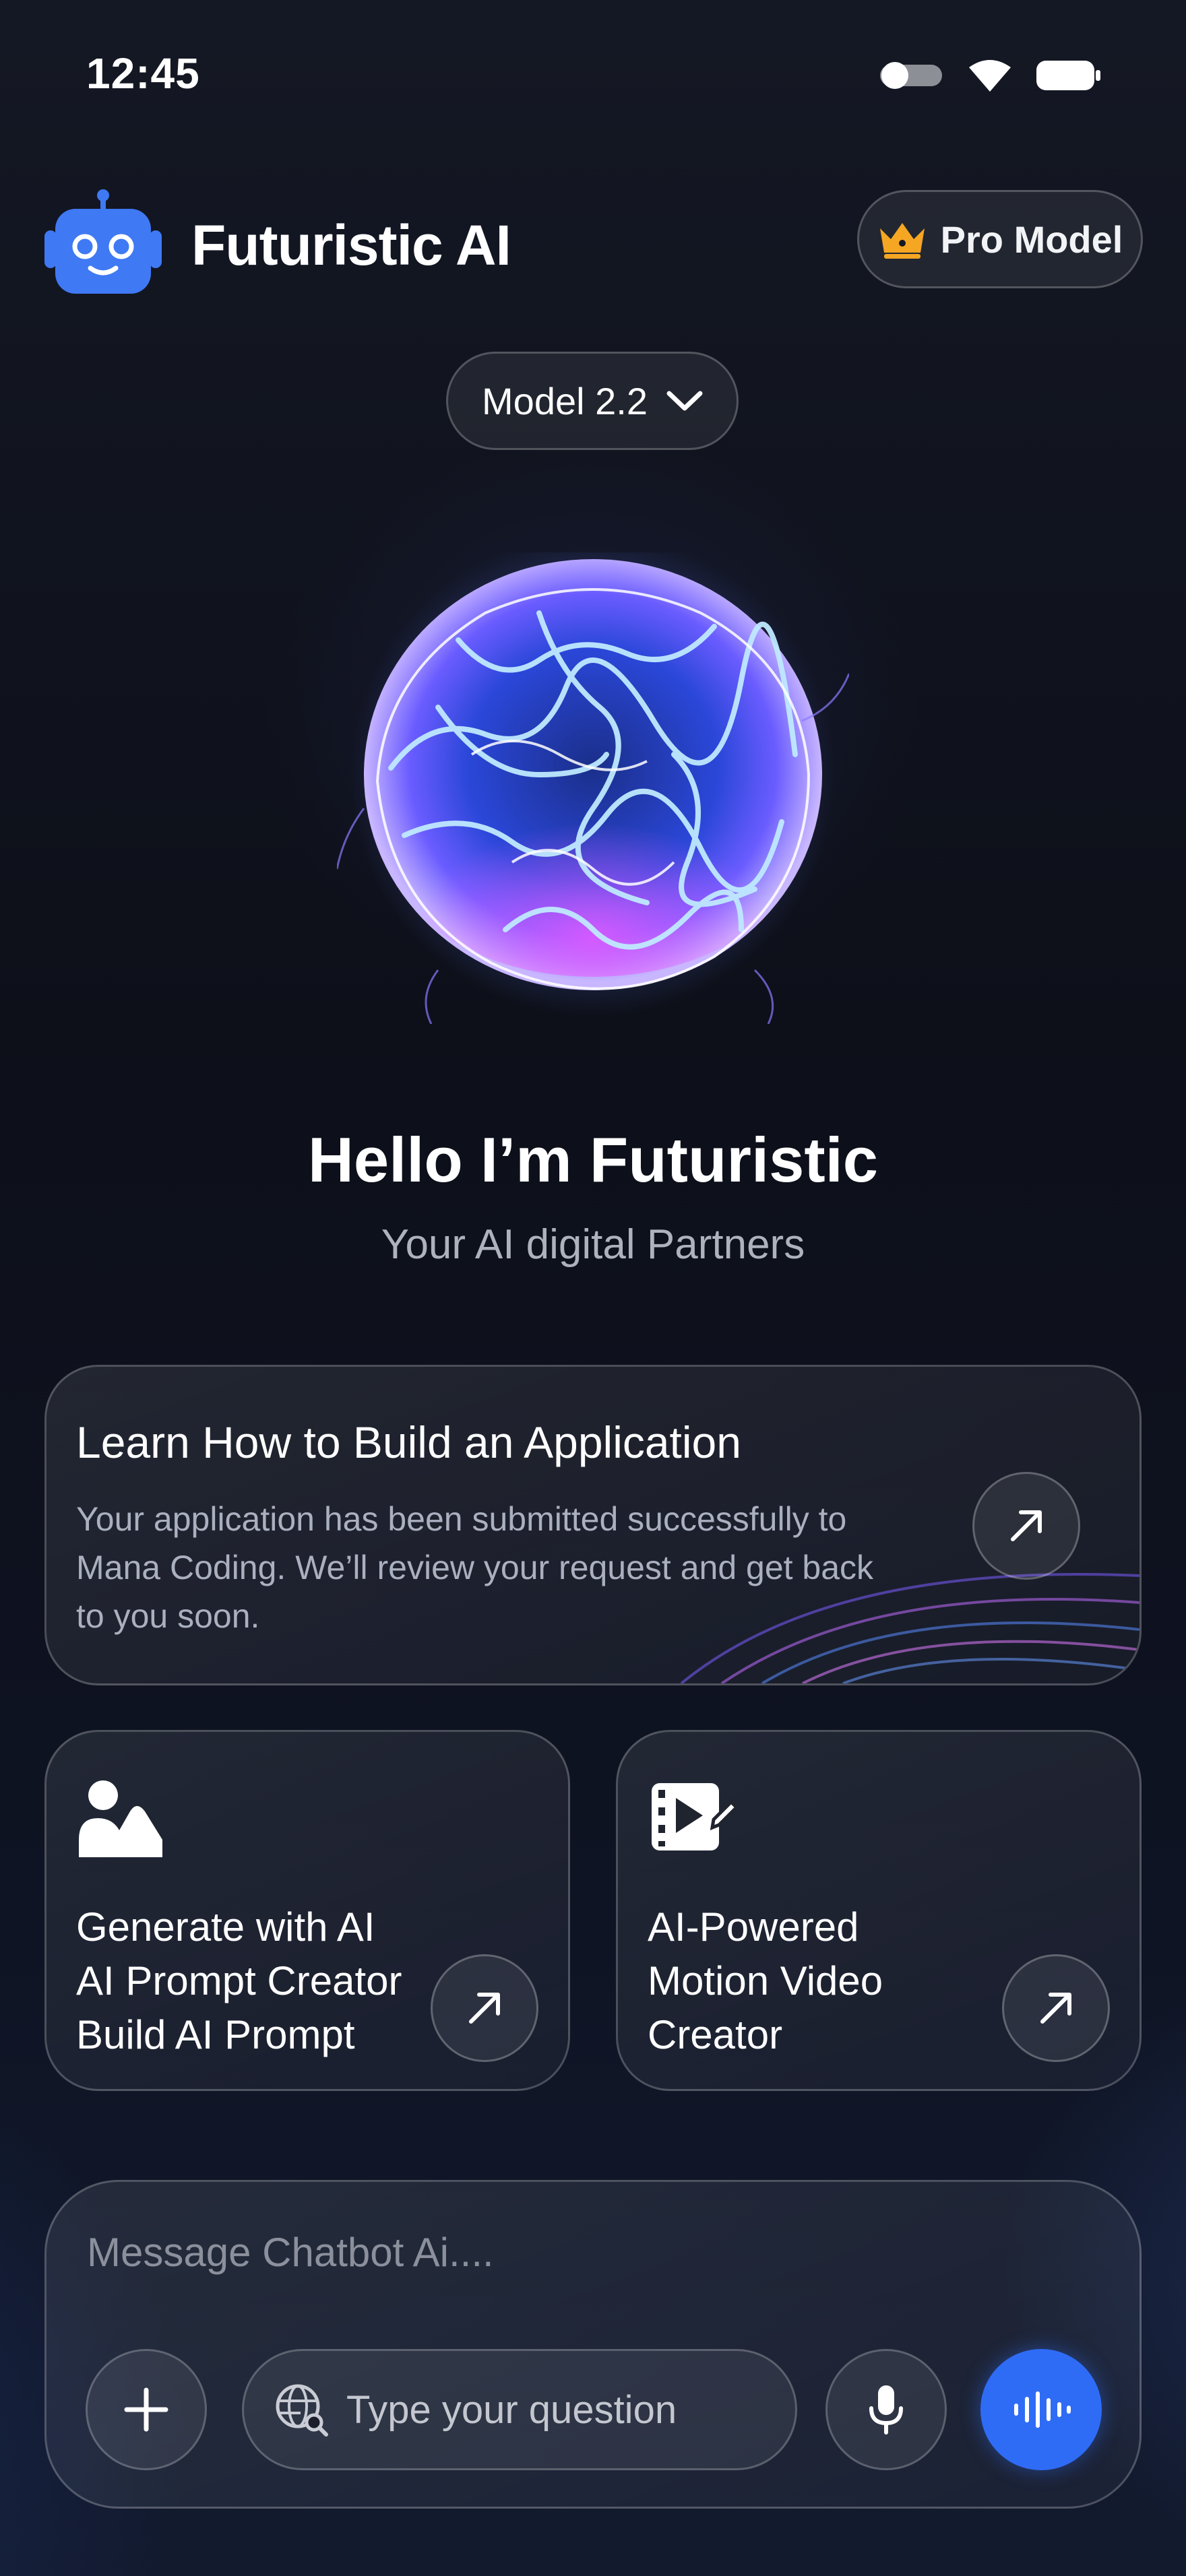 This screenshot has width=1186, height=2576. I want to click on question-input, so click(548, 2410).